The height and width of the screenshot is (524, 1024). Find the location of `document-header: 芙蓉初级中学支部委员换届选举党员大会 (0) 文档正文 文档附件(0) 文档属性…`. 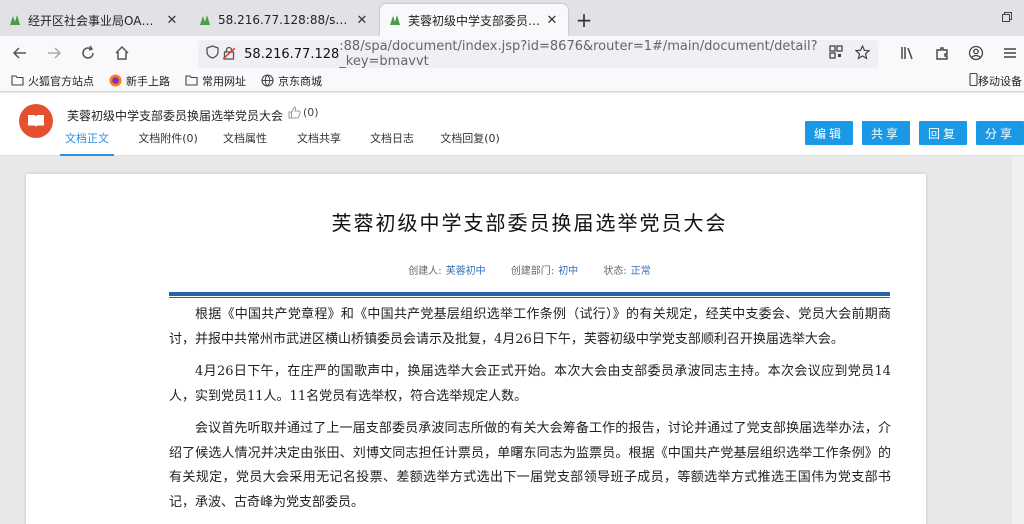

document-header: 芙蓉初级中学支部委员换届选举党员大会 (0) 文档正文 文档附件(0) 文档属性… is located at coordinates (512, 124).